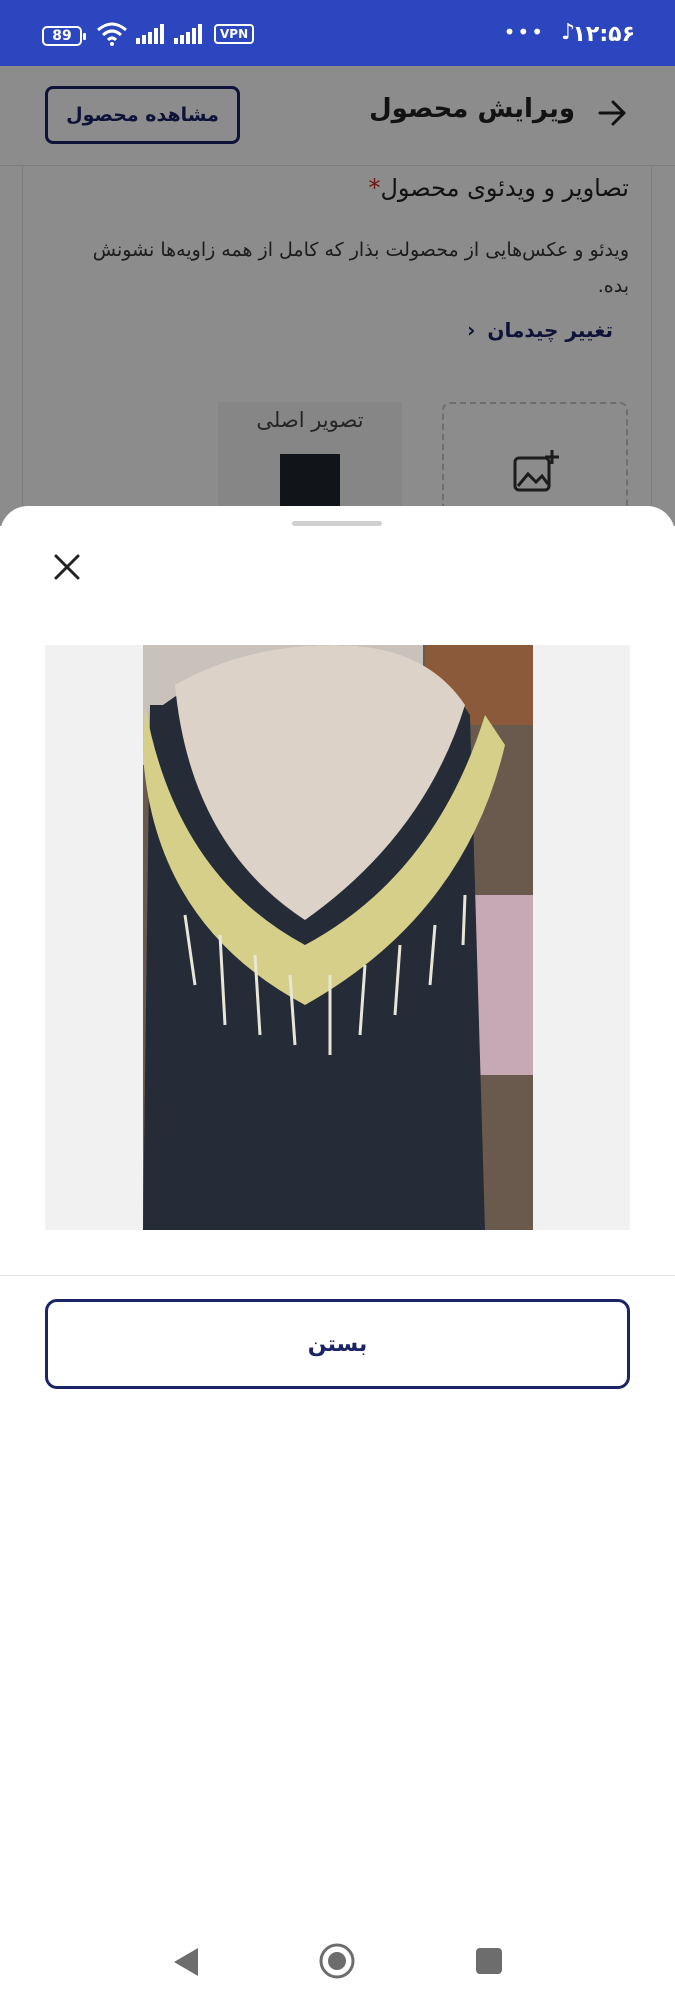 This screenshot has height=2006, width=675. What do you see at coordinates (234, 34) in the screenshot?
I see `vpn-badge: VPN` at bounding box center [234, 34].